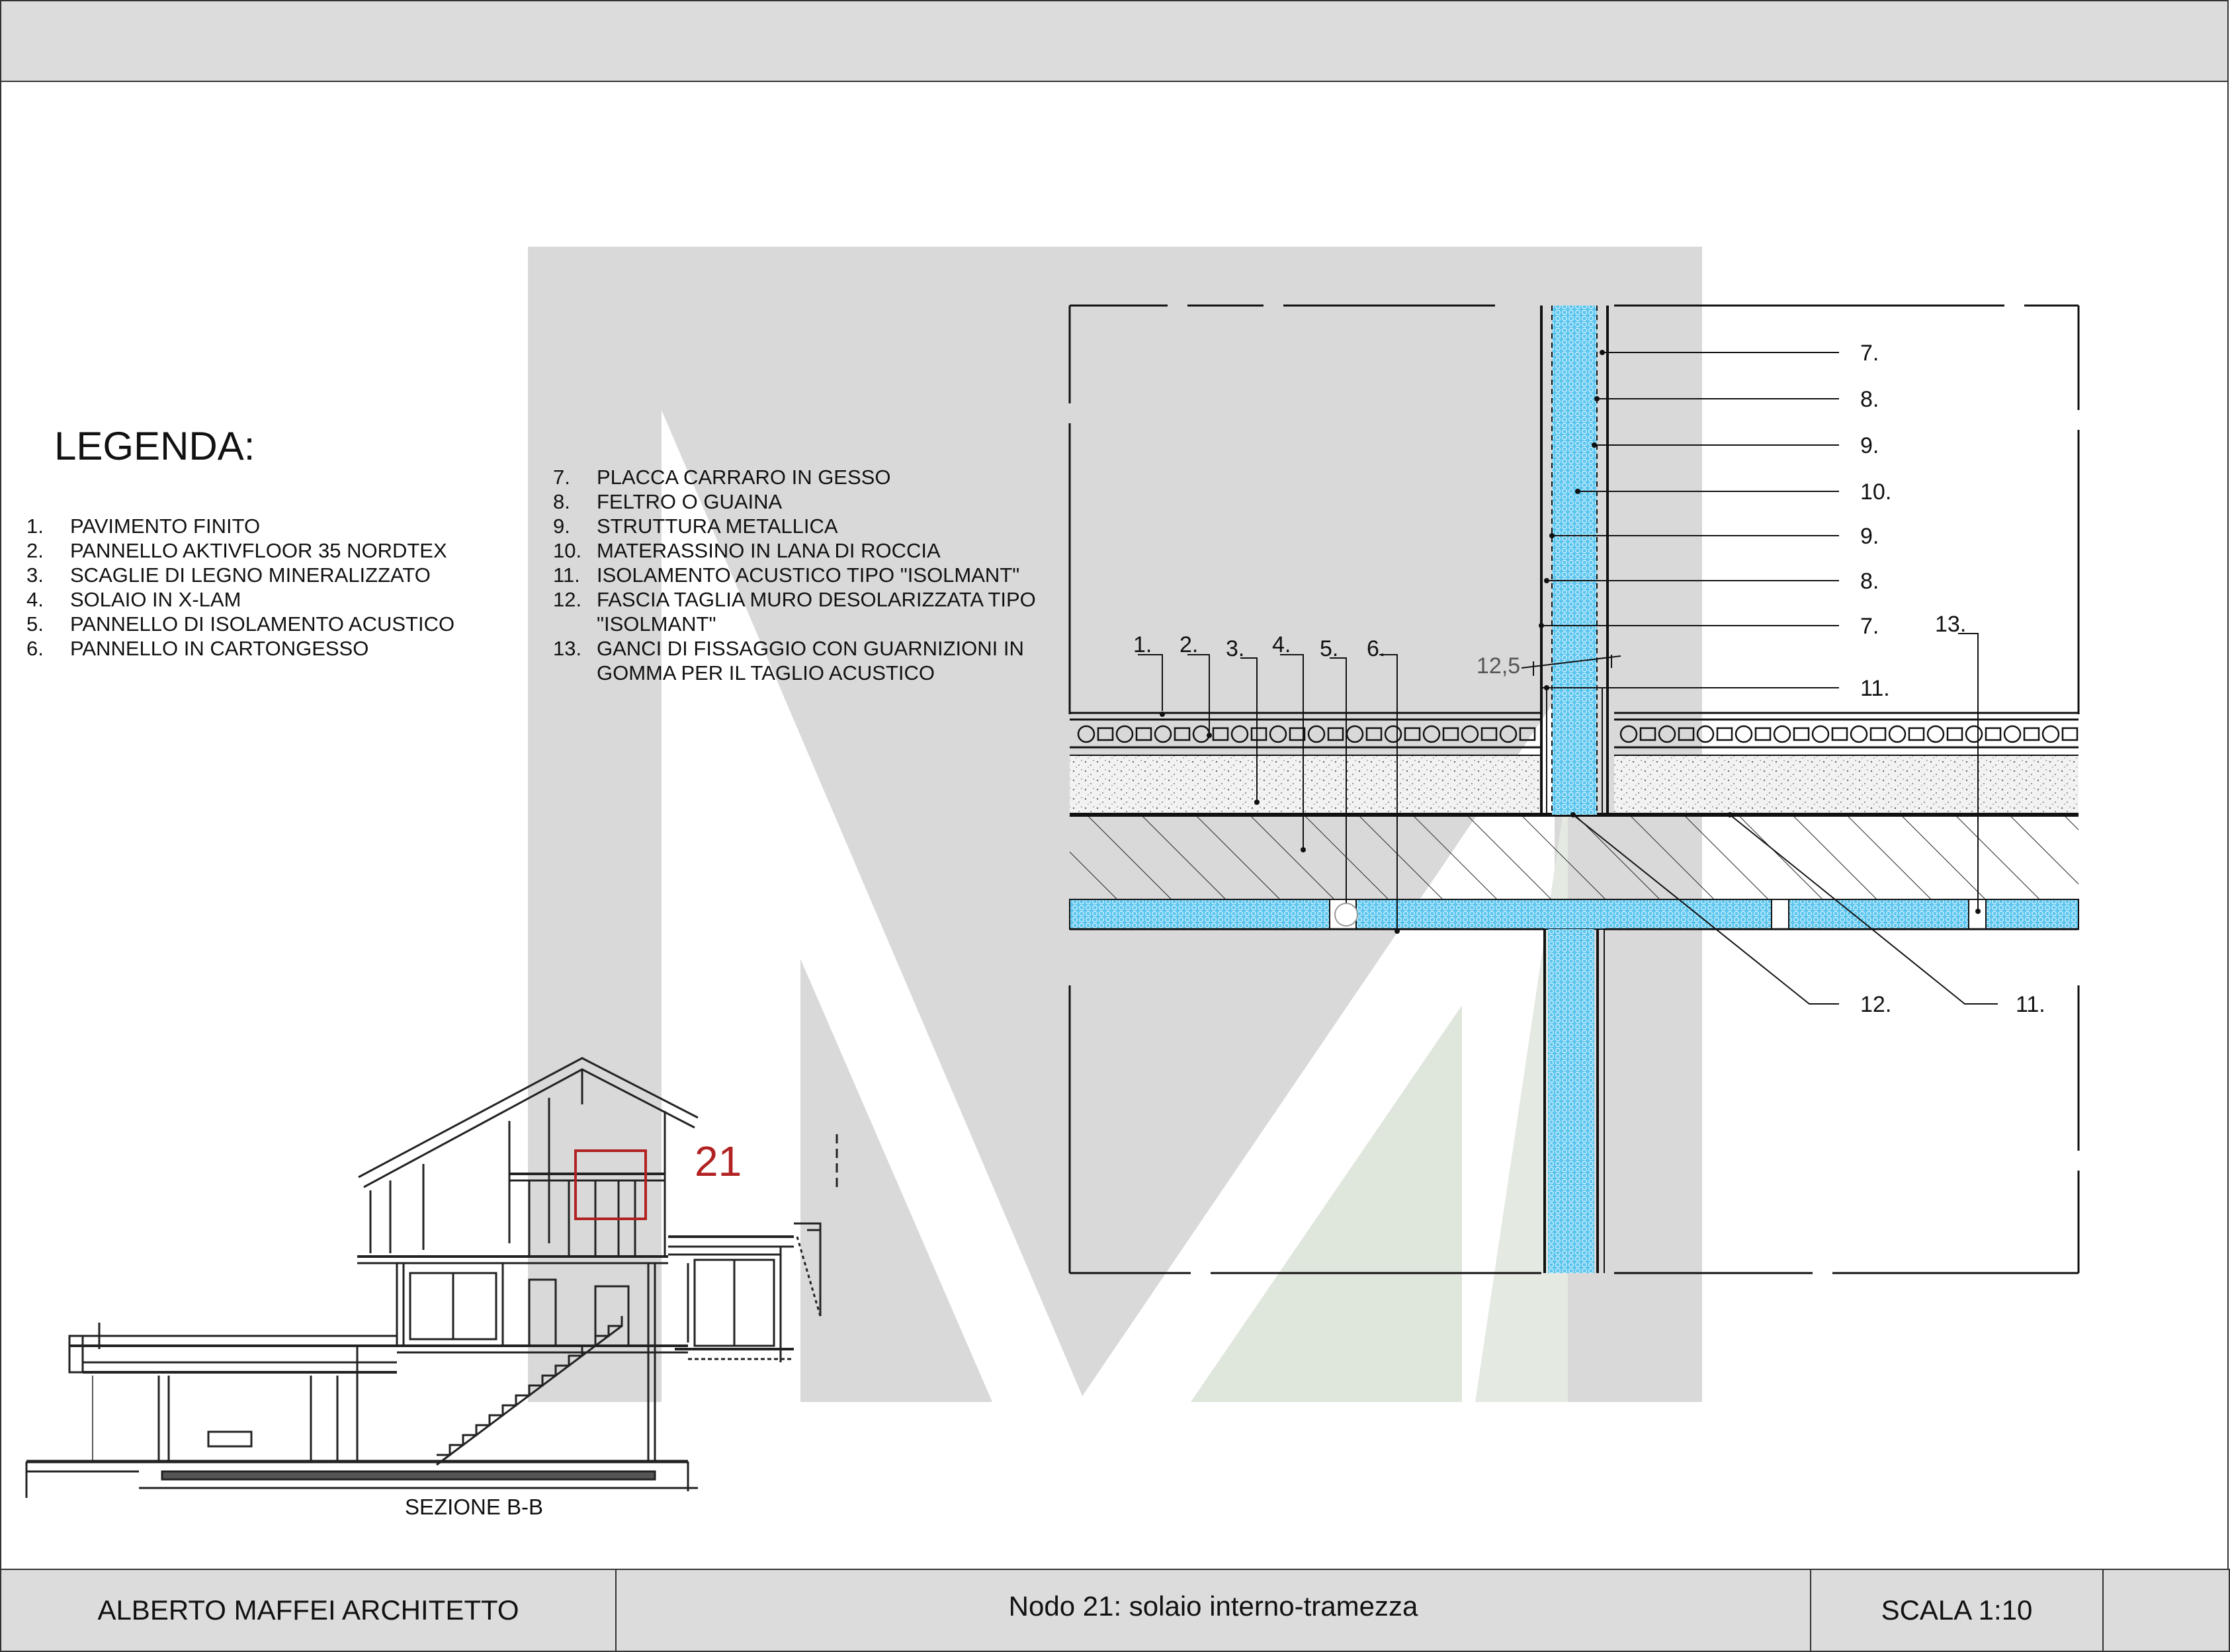 Image resolution: width=2230 pixels, height=1652 pixels. What do you see at coordinates (567, 599) in the screenshot?
I see `legend-item-number: 12.` at bounding box center [567, 599].